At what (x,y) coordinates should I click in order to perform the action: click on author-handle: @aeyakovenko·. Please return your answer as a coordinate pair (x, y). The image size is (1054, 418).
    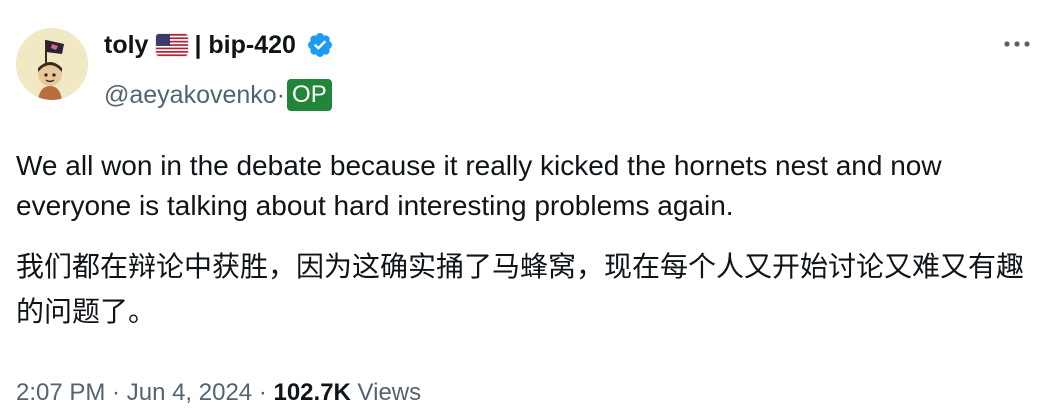
    Looking at the image, I should click on (194, 95).